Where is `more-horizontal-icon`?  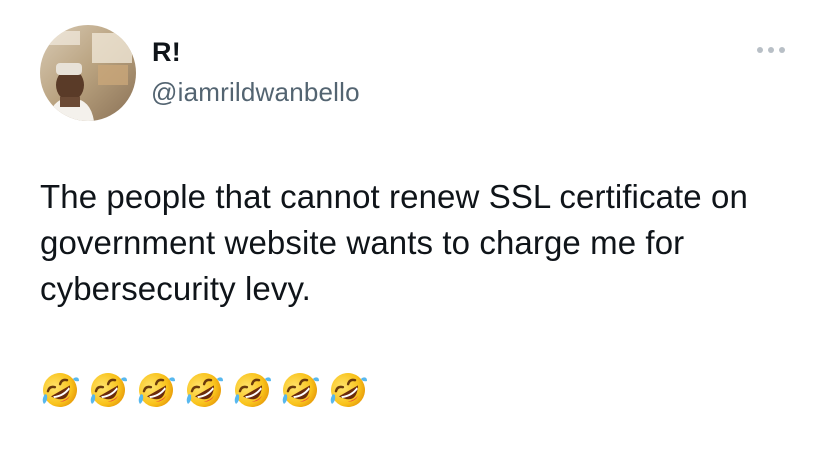 more-horizontal-icon is located at coordinates (771, 50).